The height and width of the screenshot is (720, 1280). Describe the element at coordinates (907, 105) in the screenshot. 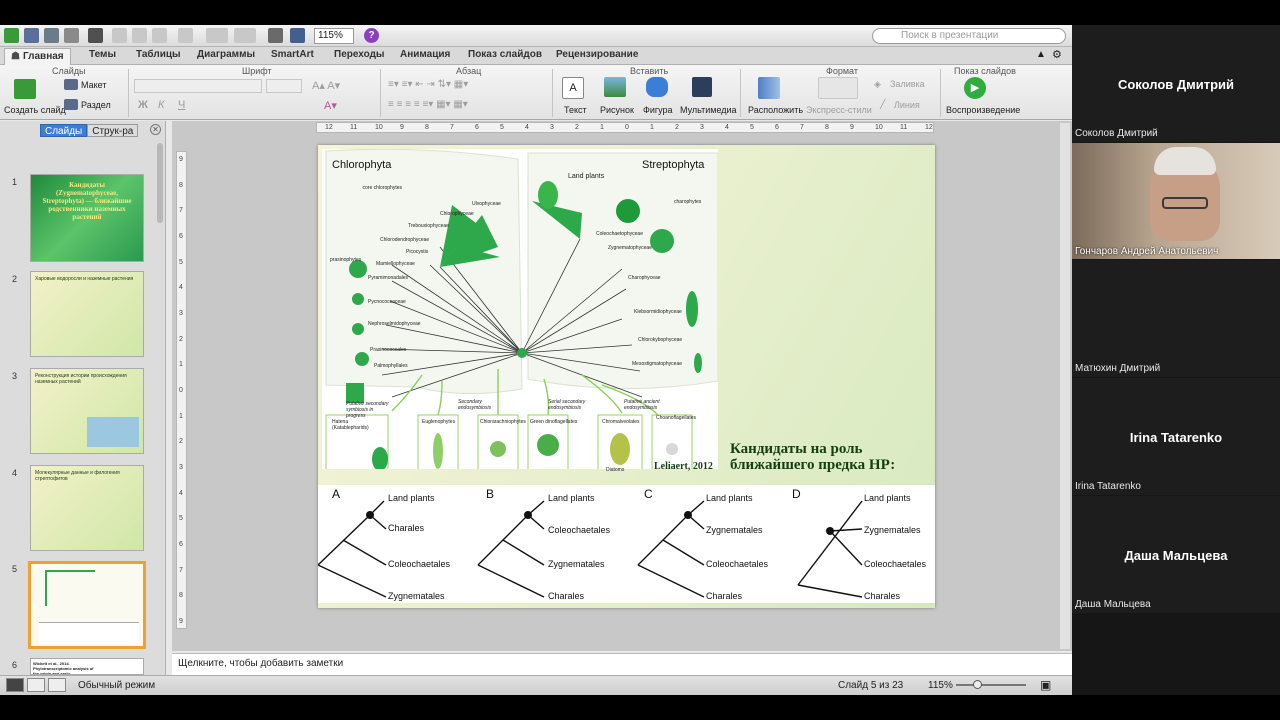

I see `line-button: Линия` at that location.